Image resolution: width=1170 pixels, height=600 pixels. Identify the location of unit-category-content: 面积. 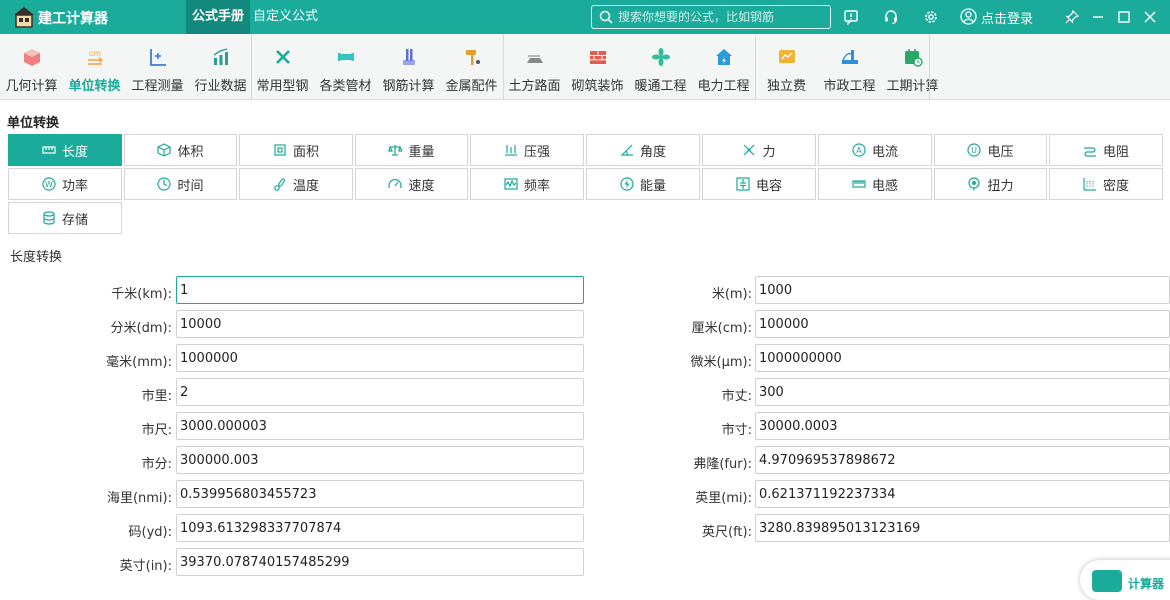
(296, 150).